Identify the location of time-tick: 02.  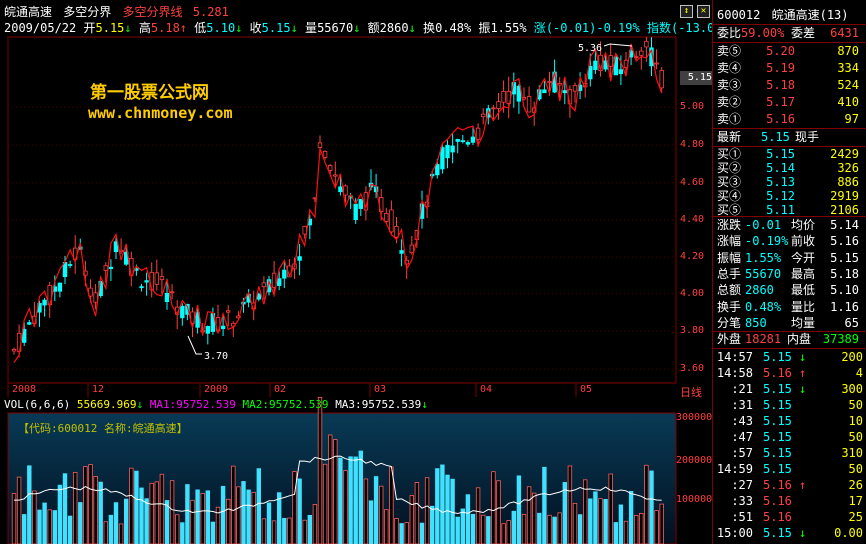
(280, 389).